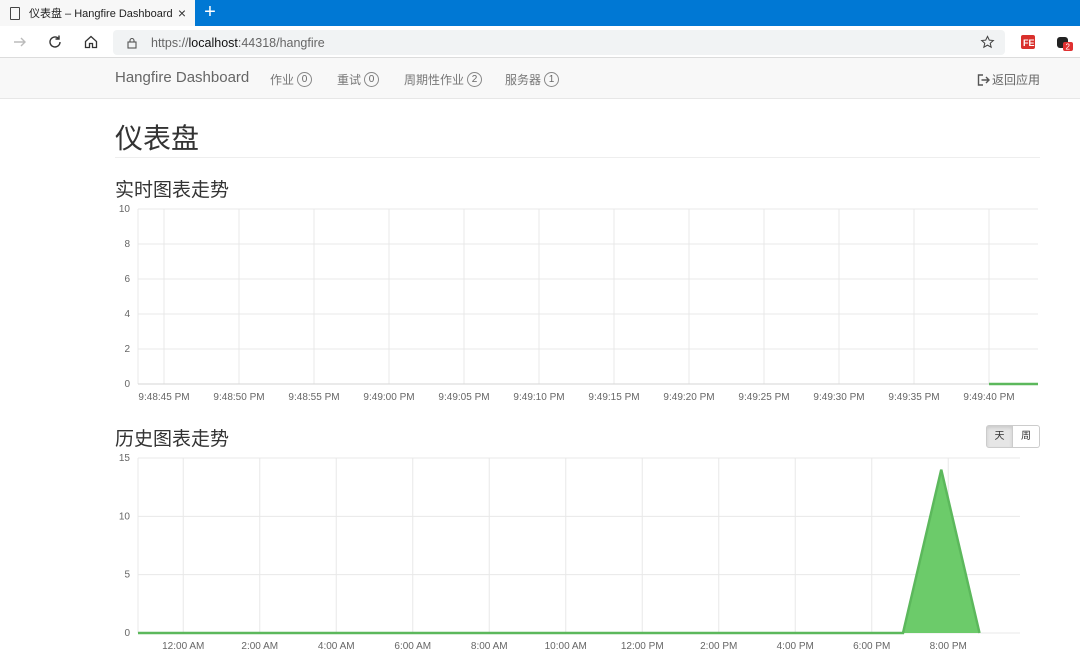 The image size is (1080, 664). What do you see at coordinates (336, 646) in the screenshot?
I see `x-tick-label: 4:00 AM` at bounding box center [336, 646].